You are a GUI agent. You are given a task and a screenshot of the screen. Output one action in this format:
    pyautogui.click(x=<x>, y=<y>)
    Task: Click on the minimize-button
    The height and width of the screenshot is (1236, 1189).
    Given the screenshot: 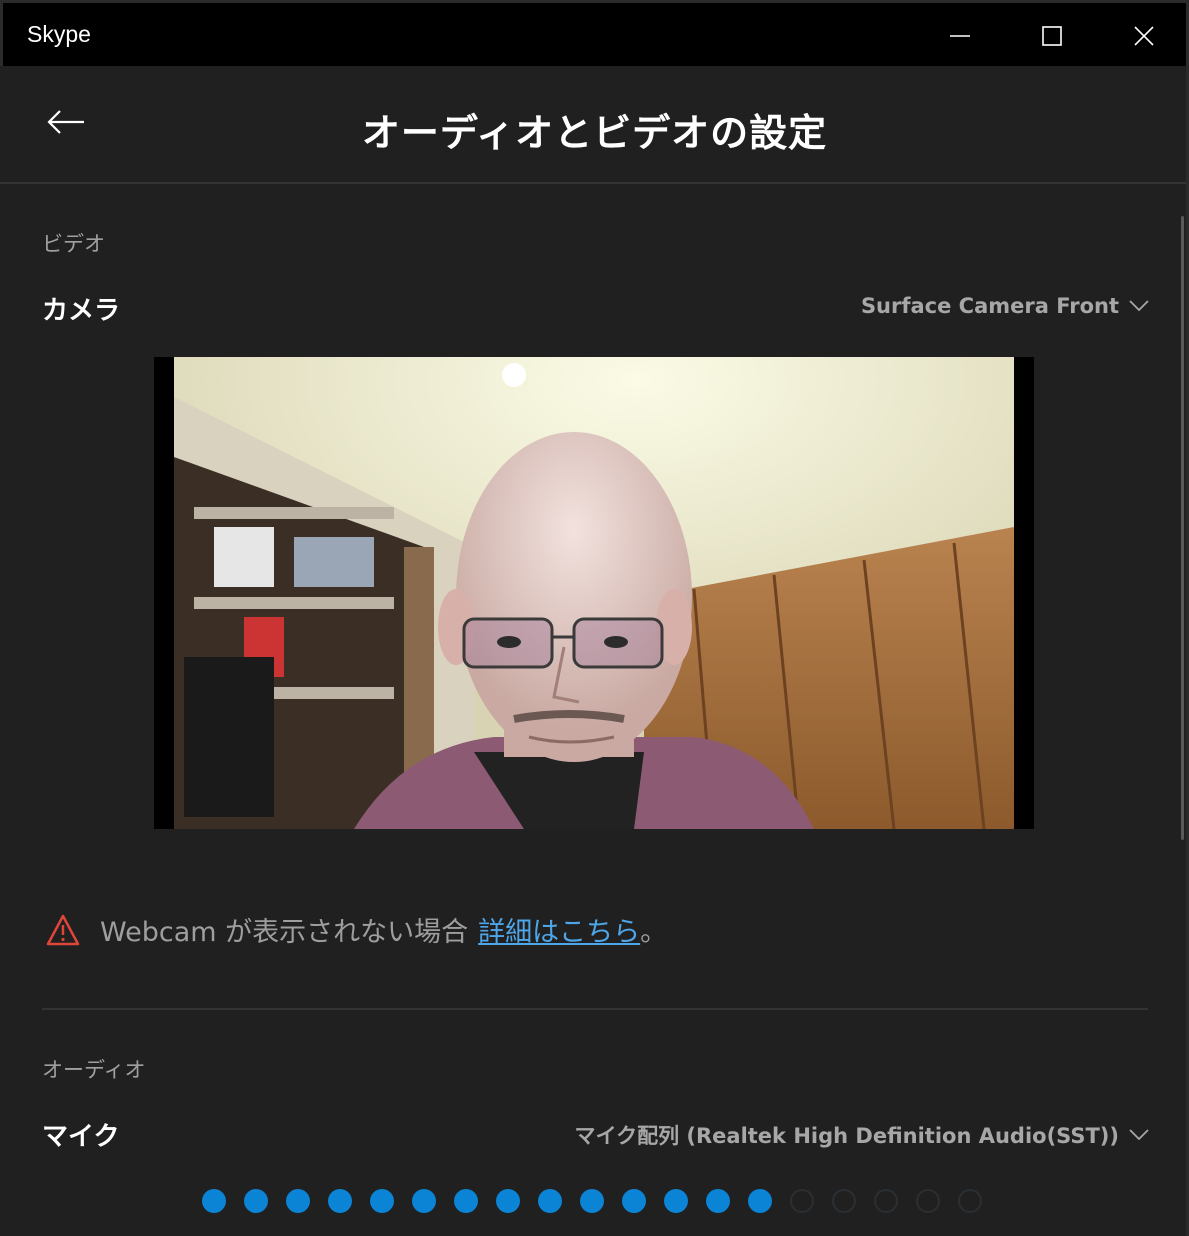 What is the action you would take?
    pyautogui.click(x=960, y=36)
    